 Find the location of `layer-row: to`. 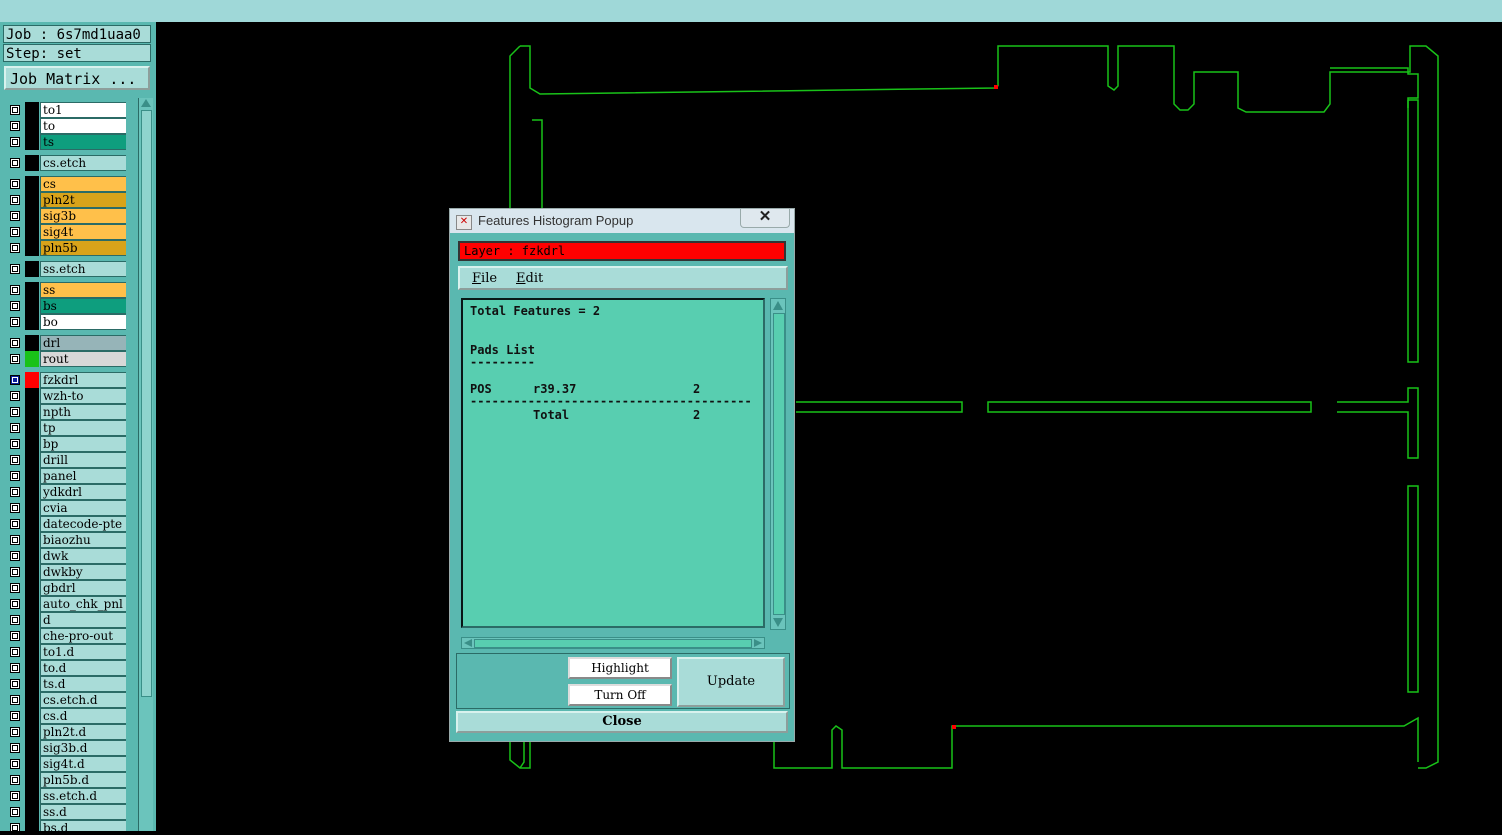

layer-row: to is located at coordinates (65, 126).